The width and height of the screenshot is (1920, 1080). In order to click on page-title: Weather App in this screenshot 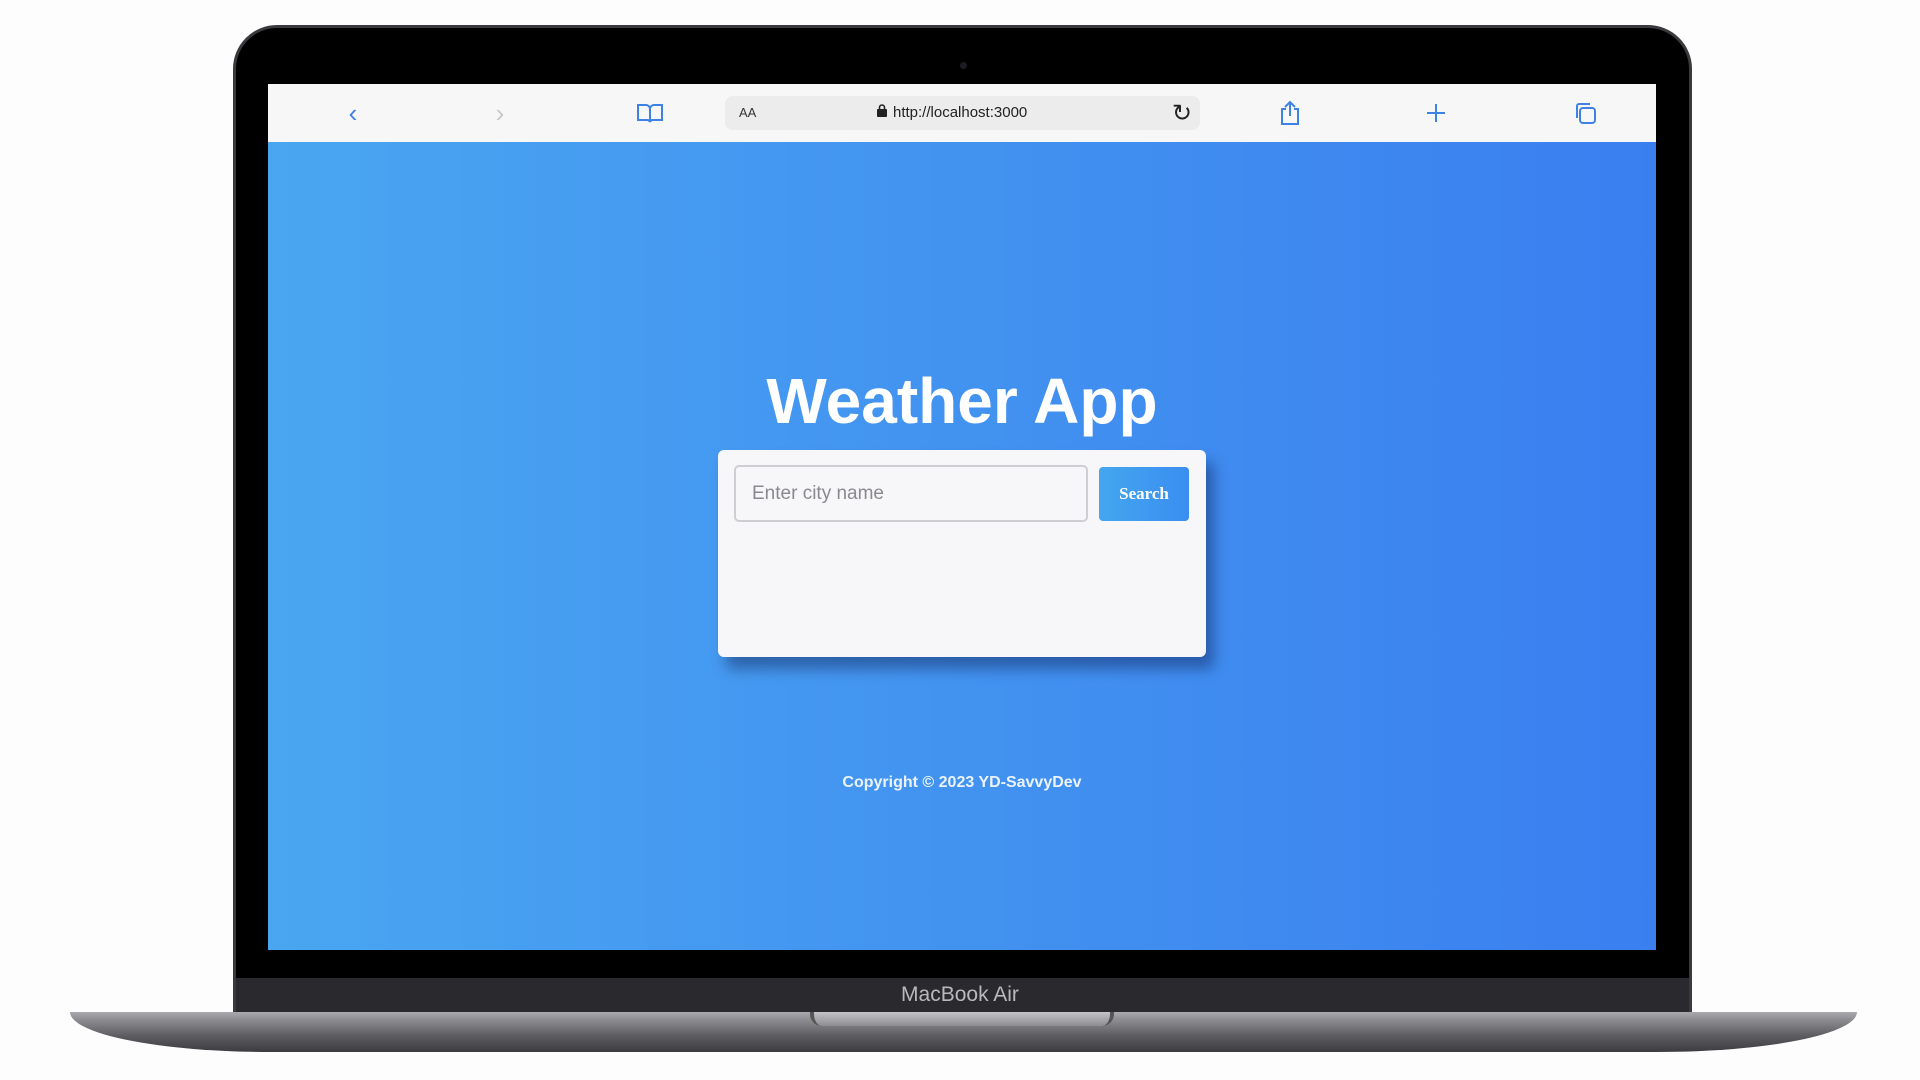, I will do `click(962, 401)`.